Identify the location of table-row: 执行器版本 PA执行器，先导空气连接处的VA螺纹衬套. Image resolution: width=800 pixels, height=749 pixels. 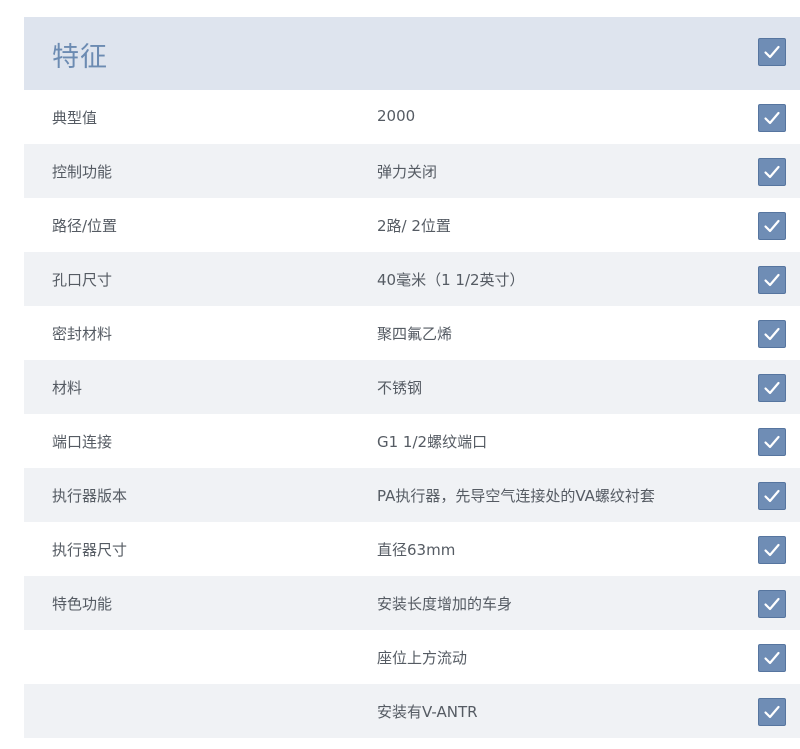
(412, 495).